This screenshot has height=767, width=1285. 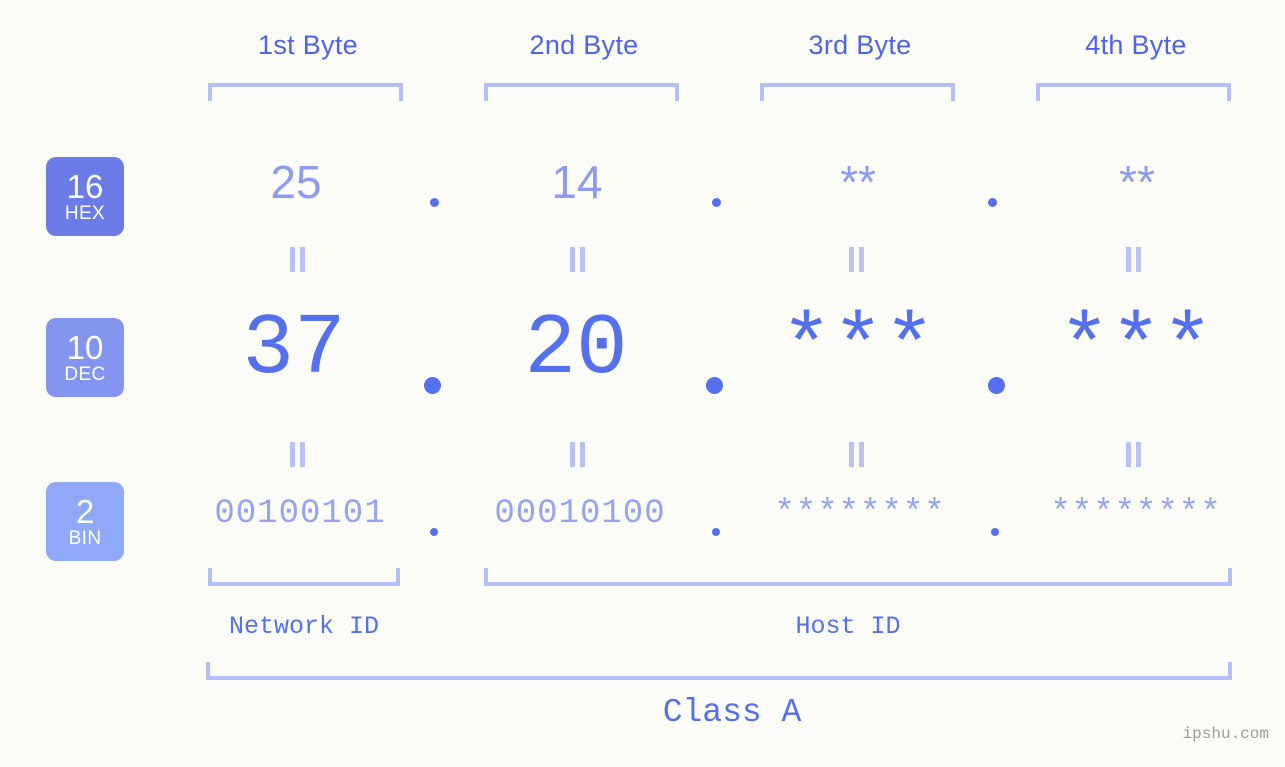 What do you see at coordinates (848, 626) in the screenshot?
I see `host-id-label: Host ID` at bounding box center [848, 626].